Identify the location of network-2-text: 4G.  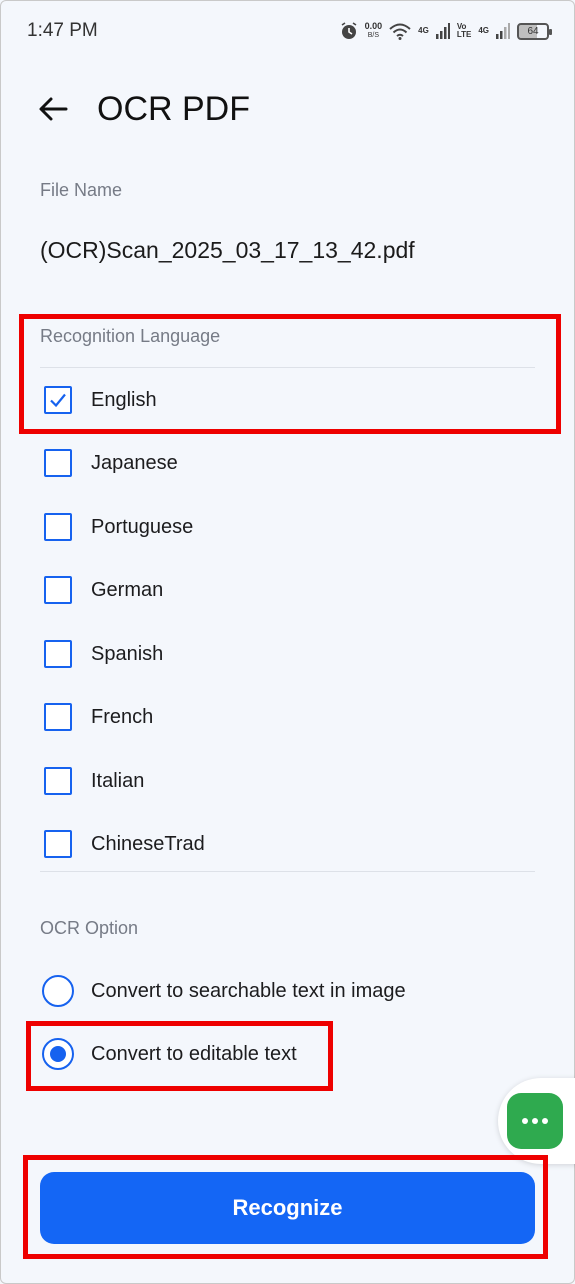
(483, 30).